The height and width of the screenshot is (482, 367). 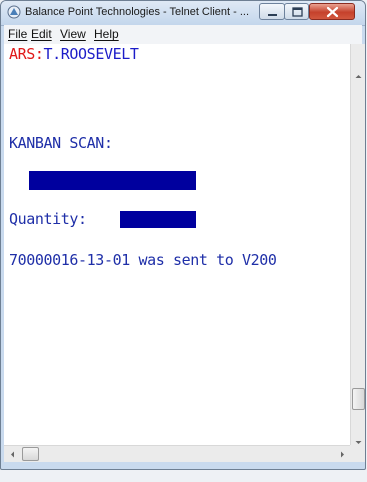 What do you see at coordinates (106, 34) in the screenshot?
I see `menu-help: Help` at bounding box center [106, 34].